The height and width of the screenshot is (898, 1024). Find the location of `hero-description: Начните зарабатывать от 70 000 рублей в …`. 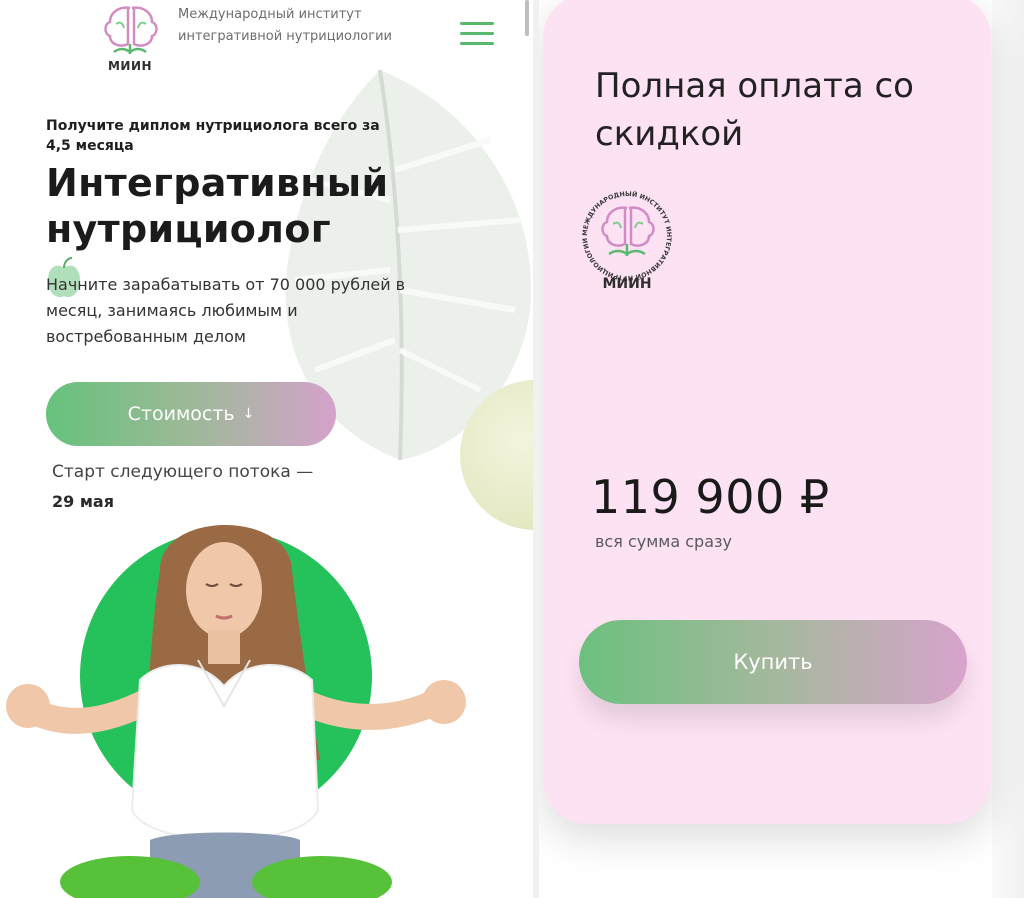

hero-description: Начните зарабатывать от 70 000 рублей в … is located at coordinates (226, 310).